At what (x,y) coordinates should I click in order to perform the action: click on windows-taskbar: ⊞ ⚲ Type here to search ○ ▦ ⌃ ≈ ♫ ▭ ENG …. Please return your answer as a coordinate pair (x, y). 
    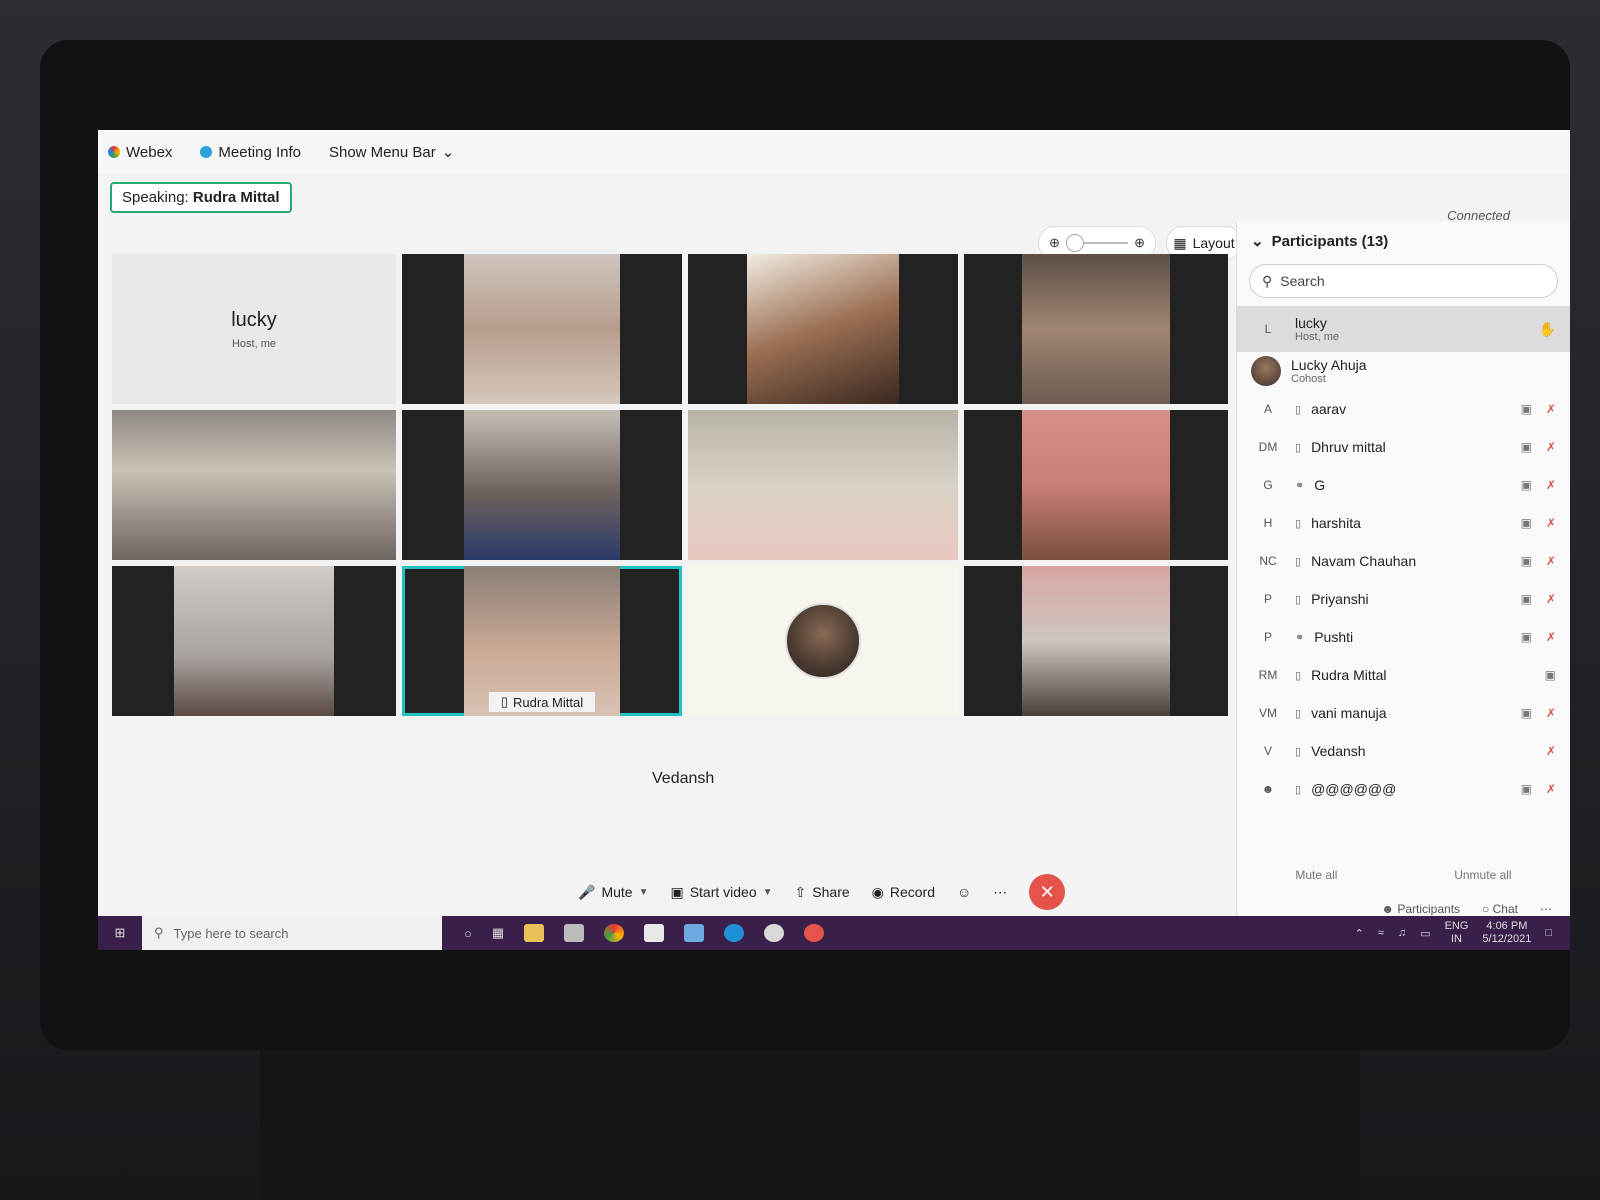
    Looking at the image, I should click on (834, 933).